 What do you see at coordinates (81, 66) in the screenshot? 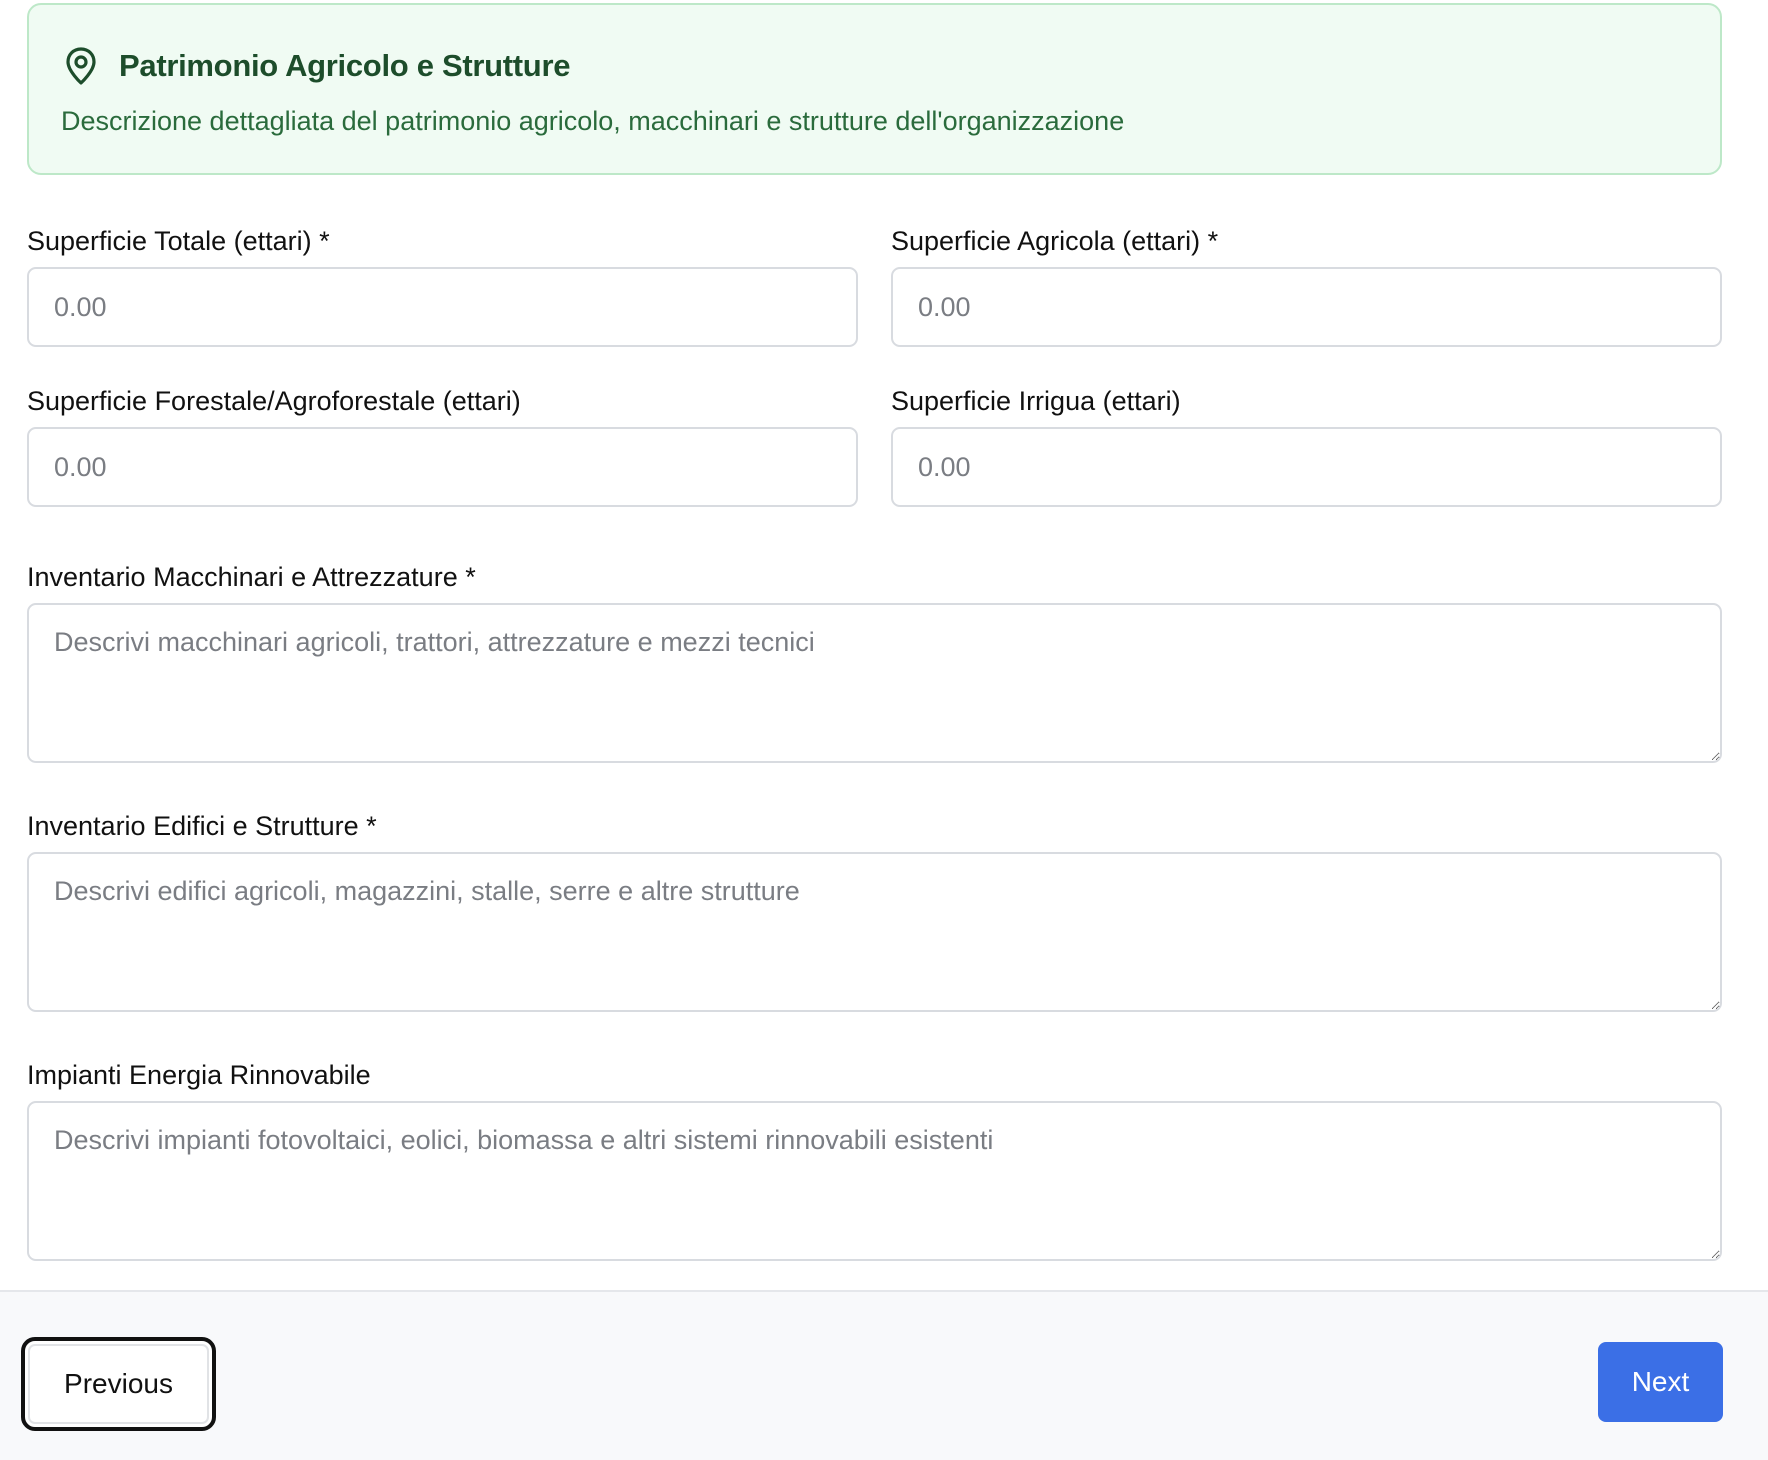
I see `map-pin-icon` at bounding box center [81, 66].